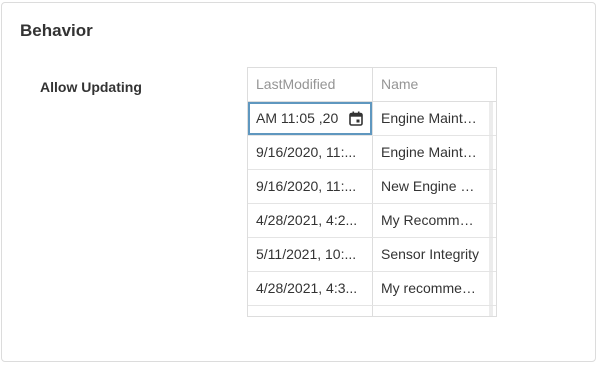 The height and width of the screenshot is (366, 599). What do you see at coordinates (310, 84) in the screenshot?
I see `column-header-lastmodified: LastModified` at bounding box center [310, 84].